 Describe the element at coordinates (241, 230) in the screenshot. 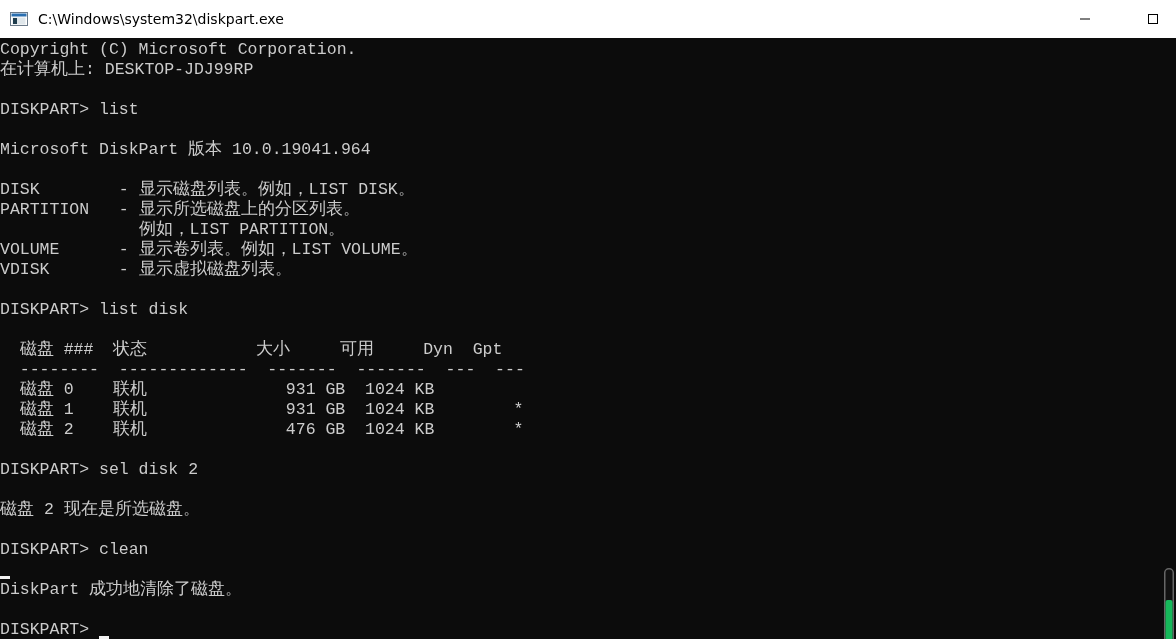

I see `console-line: 例如，LIST PARTITION。` at that location.